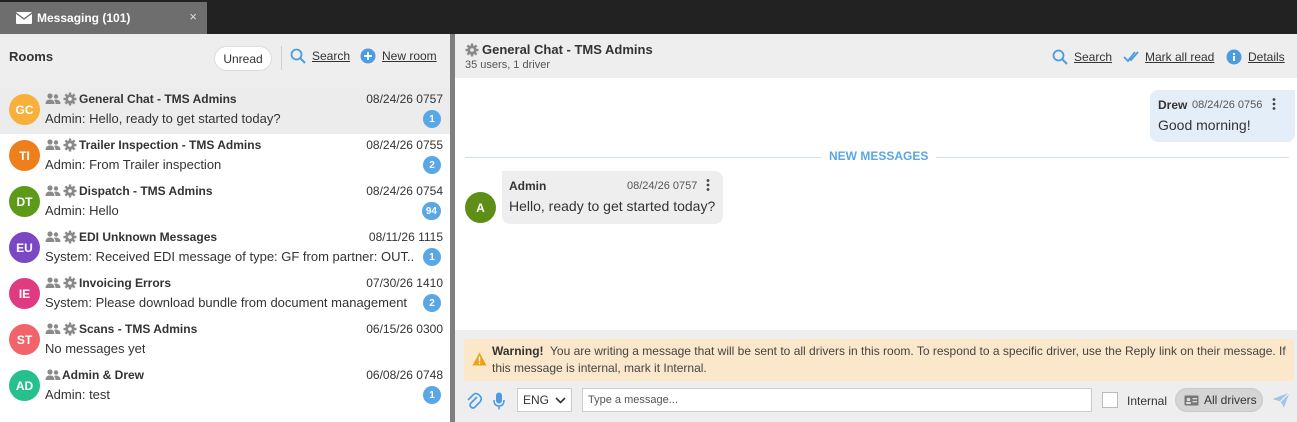 The height and width of the screenshot is (422, 1297). I want to click on internal-checkbox, so click(1110, 400).